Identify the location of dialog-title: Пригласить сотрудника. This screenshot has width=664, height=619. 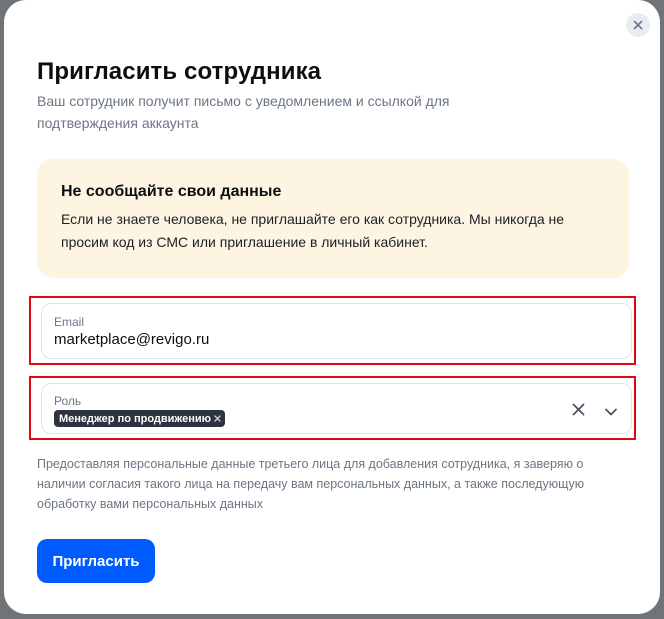
(179, 71).